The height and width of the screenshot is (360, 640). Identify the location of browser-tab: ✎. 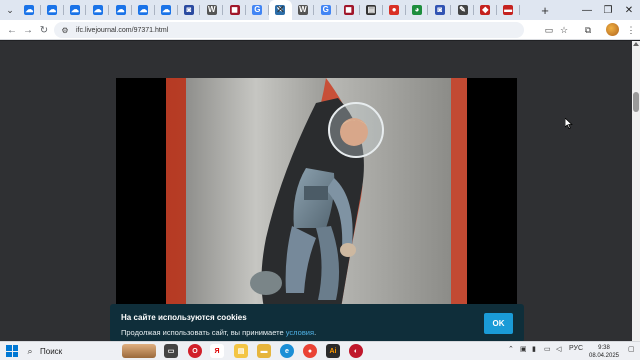
(462, 10).